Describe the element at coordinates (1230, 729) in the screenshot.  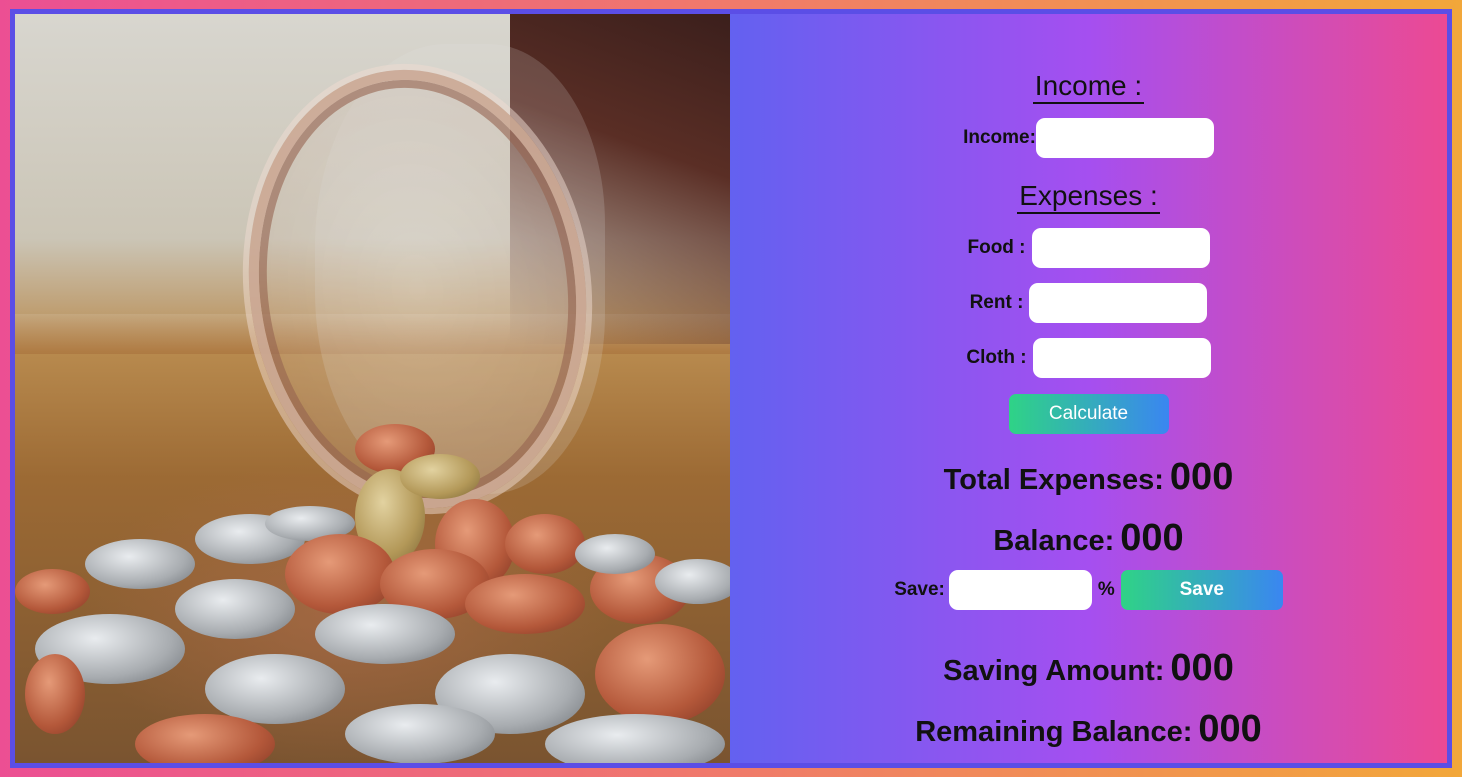
I see `remaining-balance-value: 000` at that location.